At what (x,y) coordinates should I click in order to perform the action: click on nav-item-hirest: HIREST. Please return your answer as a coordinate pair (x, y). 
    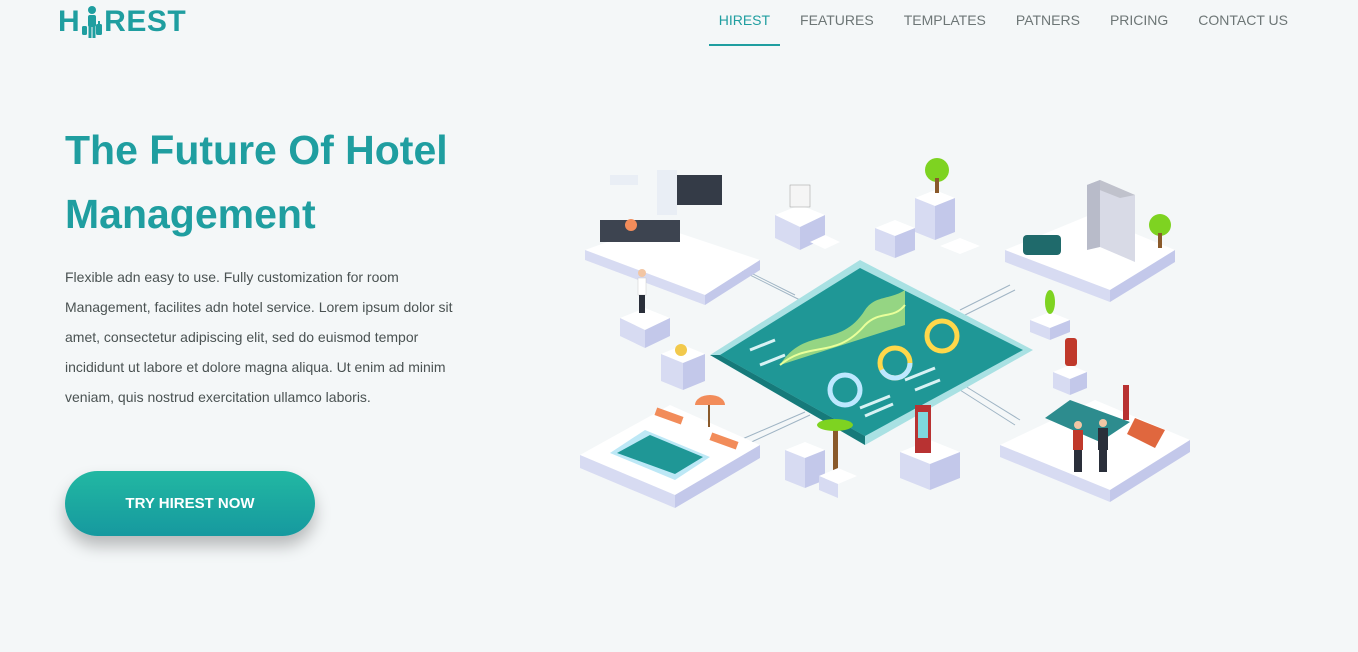
    Looking at the image, I should click on (744, 23).